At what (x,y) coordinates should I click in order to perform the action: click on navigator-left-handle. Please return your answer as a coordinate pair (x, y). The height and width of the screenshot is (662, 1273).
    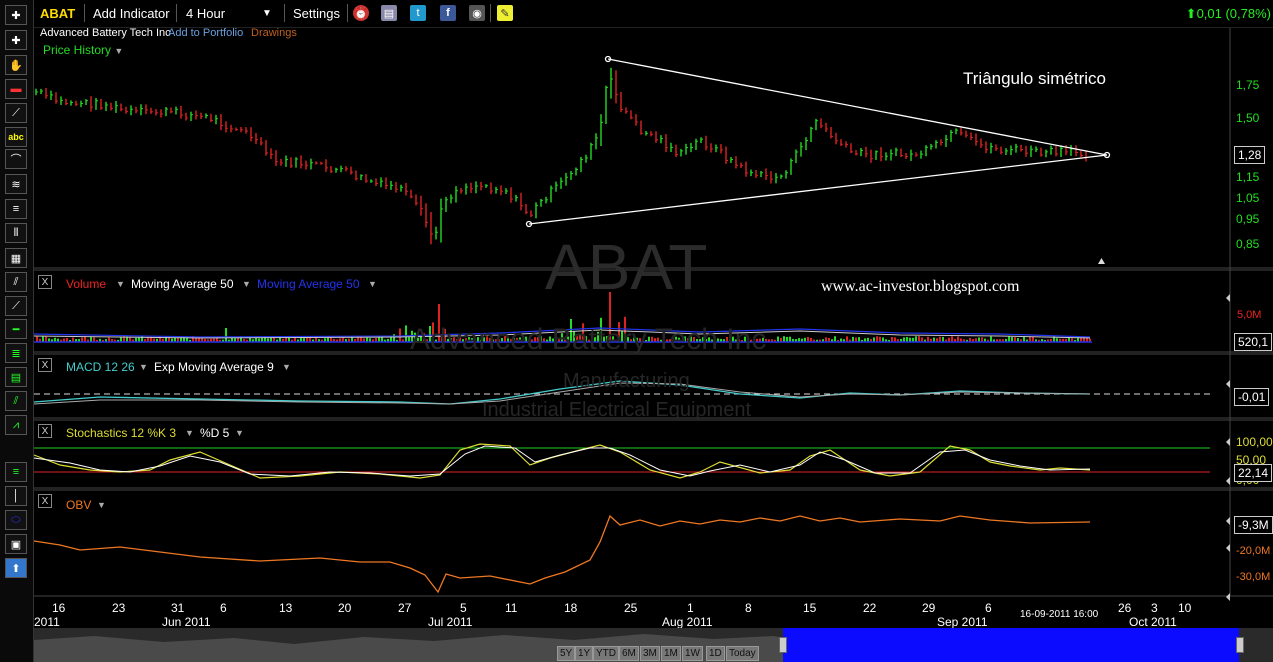
    Looking at the image, I should click on (783, 645).